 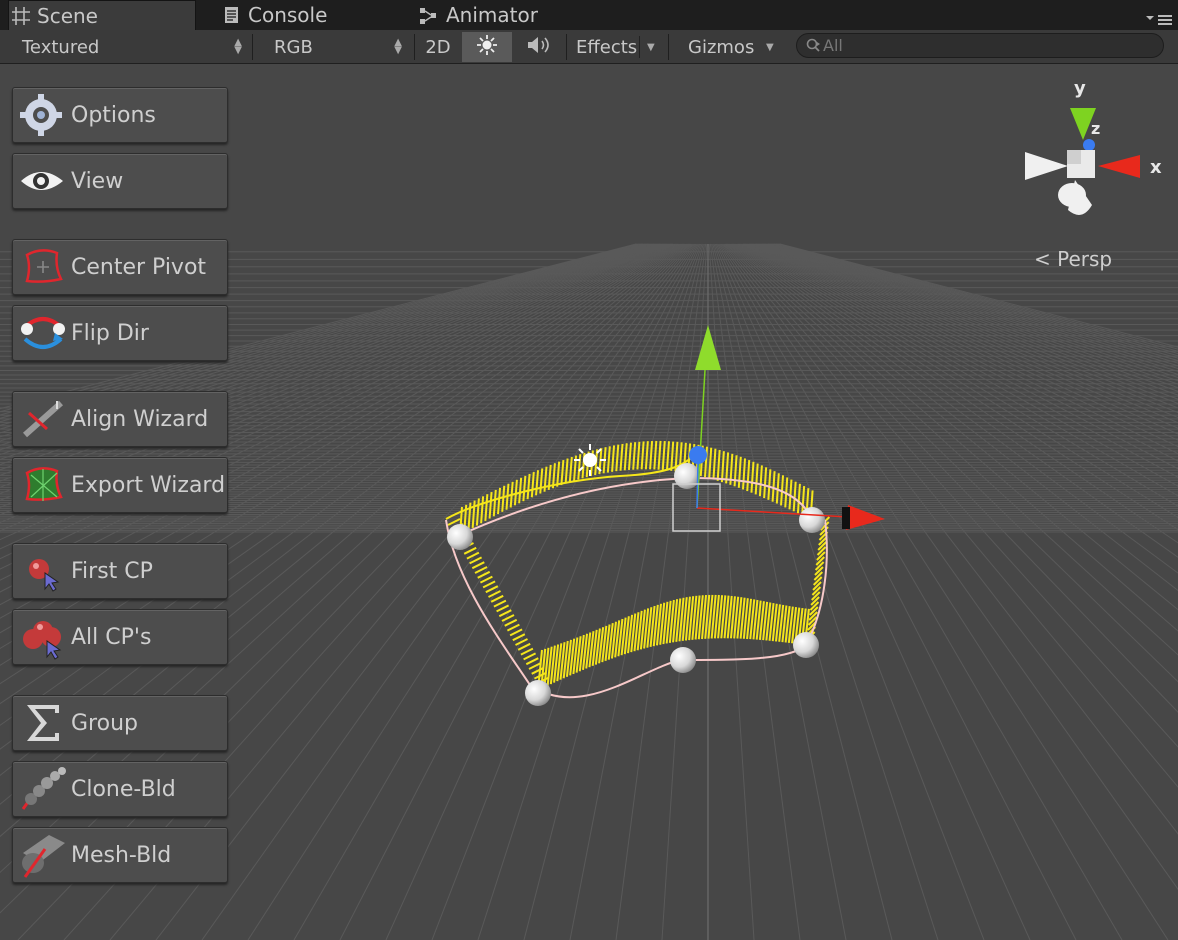 I want to click on center-pivot-icon, so click(x=43, y=267).